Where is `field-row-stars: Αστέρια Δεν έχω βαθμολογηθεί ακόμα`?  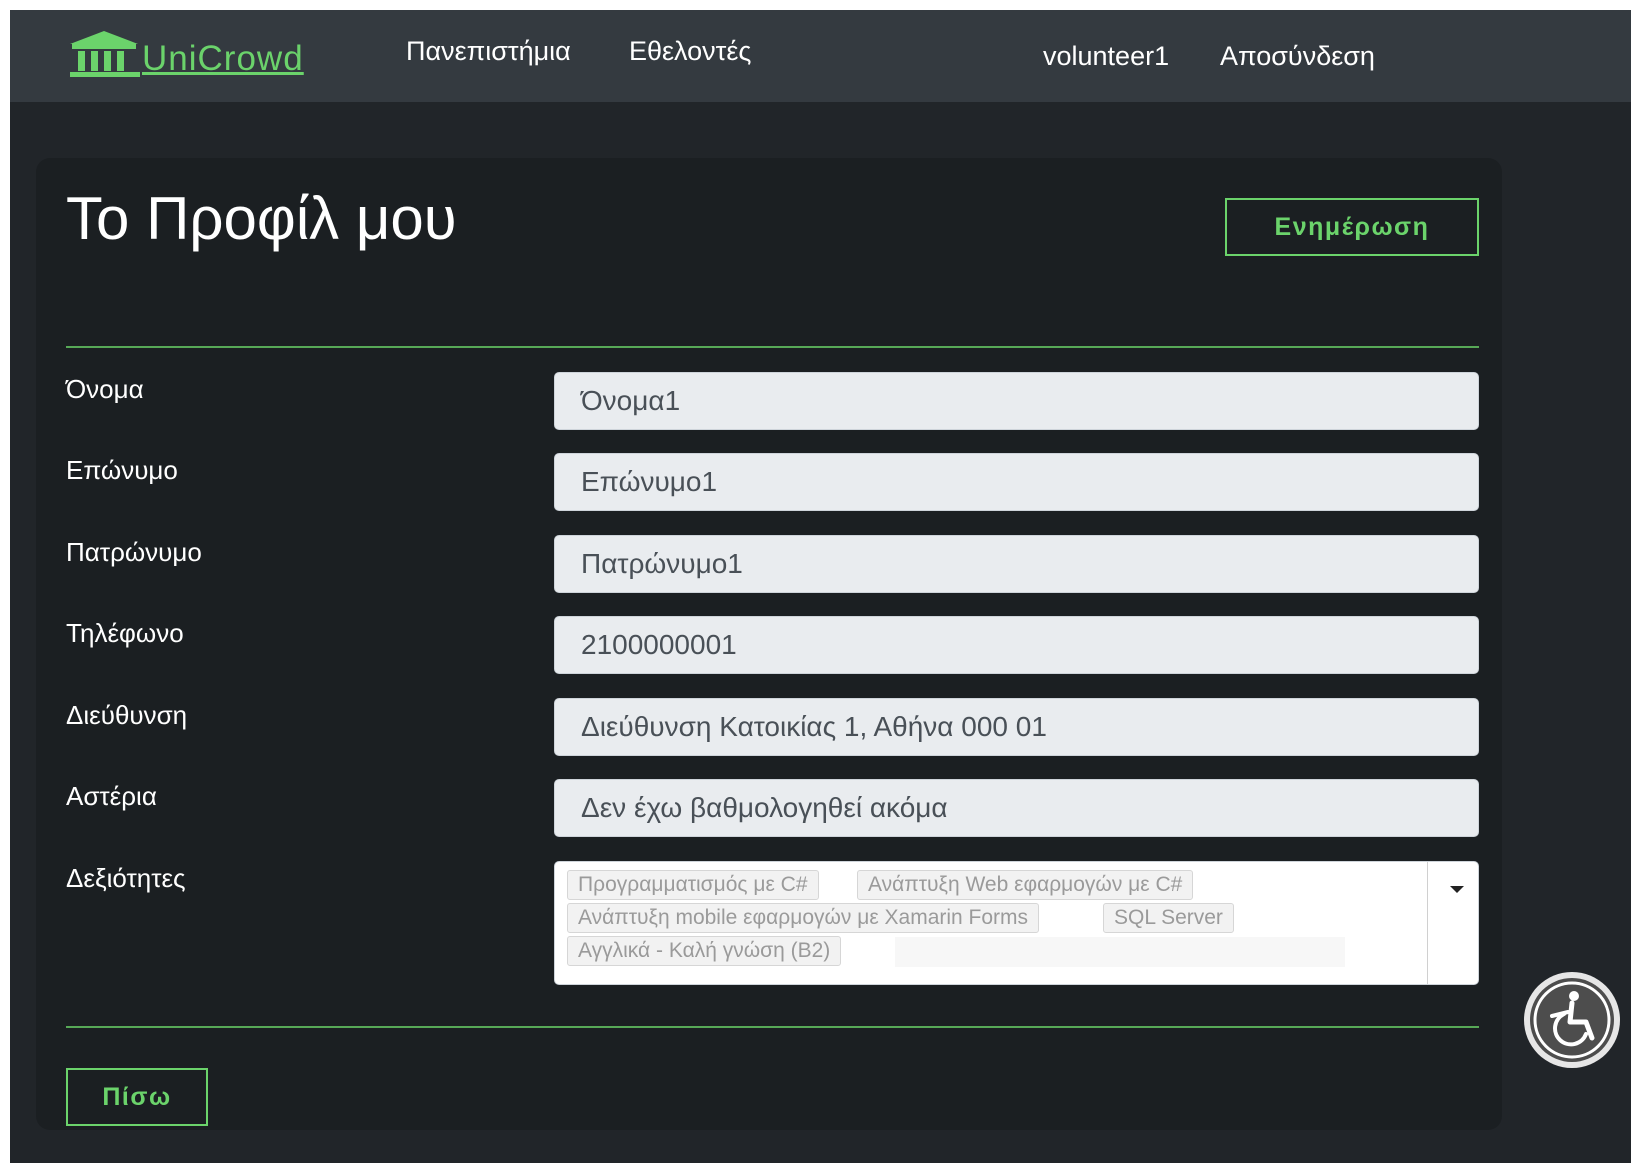
field-row-stars: Αστέρια Δεν έχω βαθμολογηθεί ακόμα is located at coordinates (772, 808).